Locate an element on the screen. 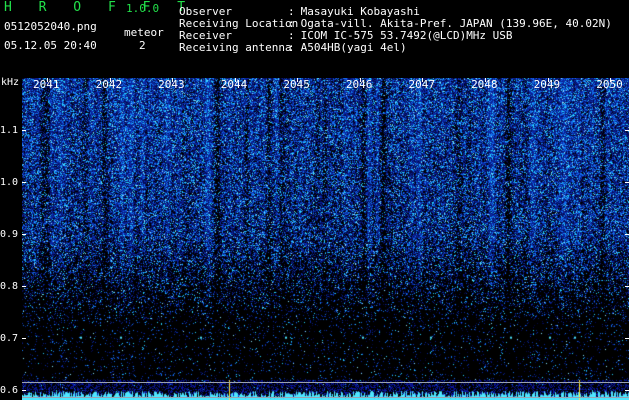 The height and width of the screenshot is (400, 629). y-tick-label: 0.7 is located at coordinates (9, 338).